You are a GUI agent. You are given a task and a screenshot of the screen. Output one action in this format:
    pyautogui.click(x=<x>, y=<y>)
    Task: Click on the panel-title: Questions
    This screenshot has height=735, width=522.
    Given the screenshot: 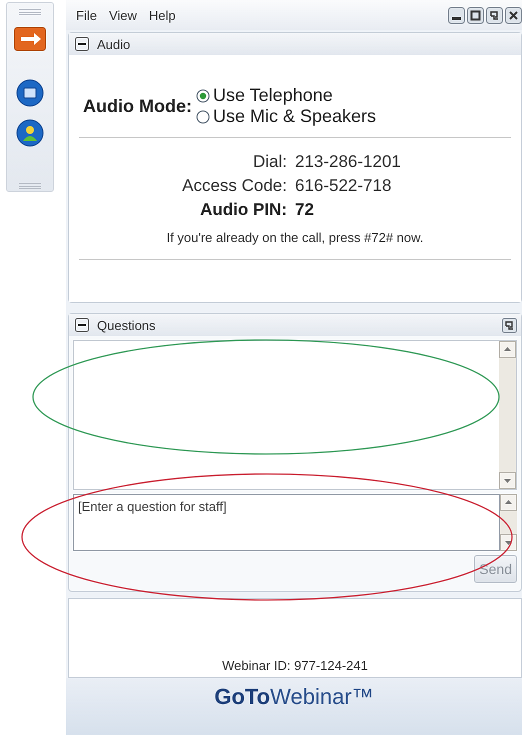 What is the action you would take?
    pyautogui.click(x=126, y=325)
    